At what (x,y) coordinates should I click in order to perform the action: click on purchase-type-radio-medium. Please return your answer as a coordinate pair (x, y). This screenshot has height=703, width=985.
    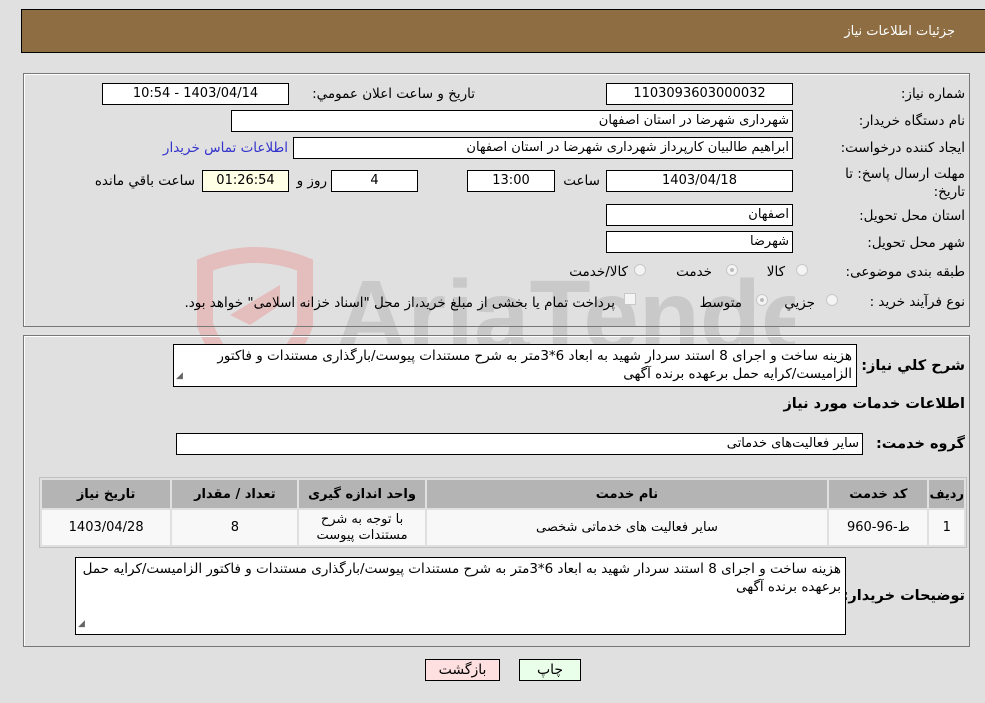
    Looking at the image, I should click on (762, 300).